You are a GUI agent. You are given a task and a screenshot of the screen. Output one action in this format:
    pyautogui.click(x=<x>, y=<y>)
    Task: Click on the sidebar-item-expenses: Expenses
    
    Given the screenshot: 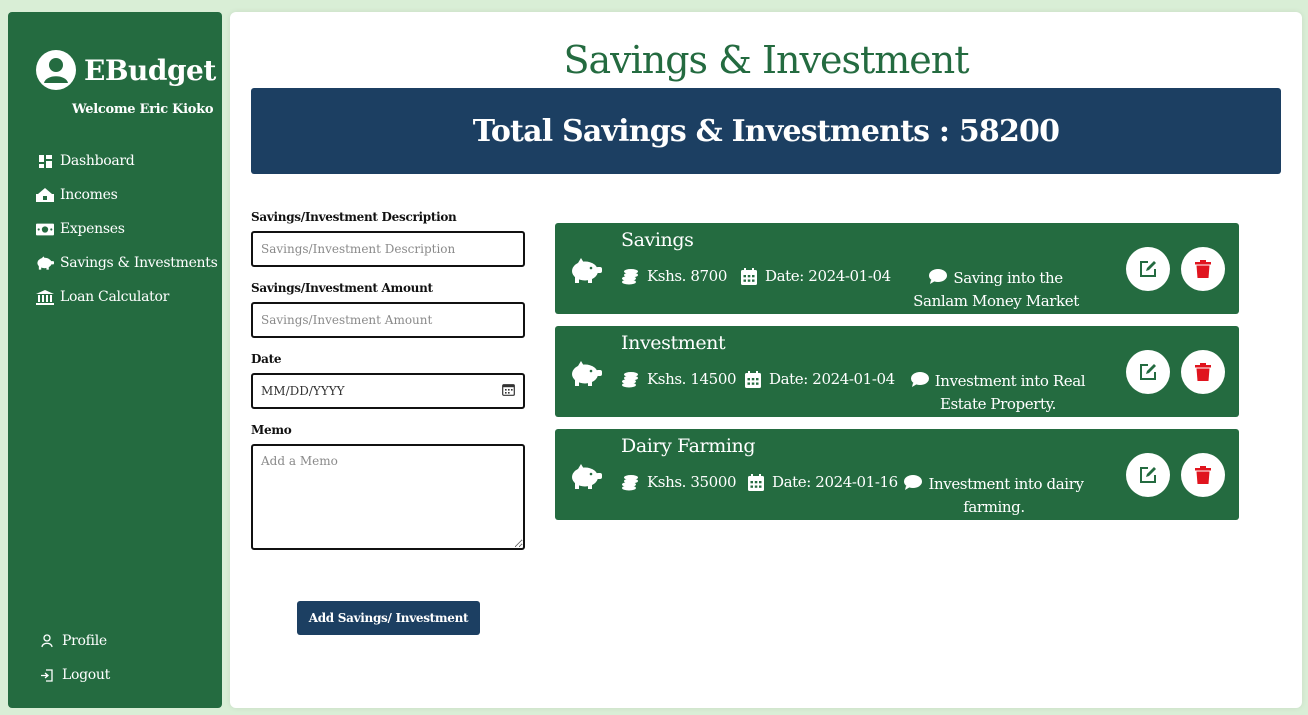 What is the action you would take?
    pyautogui.click(x=127, y=229)
    